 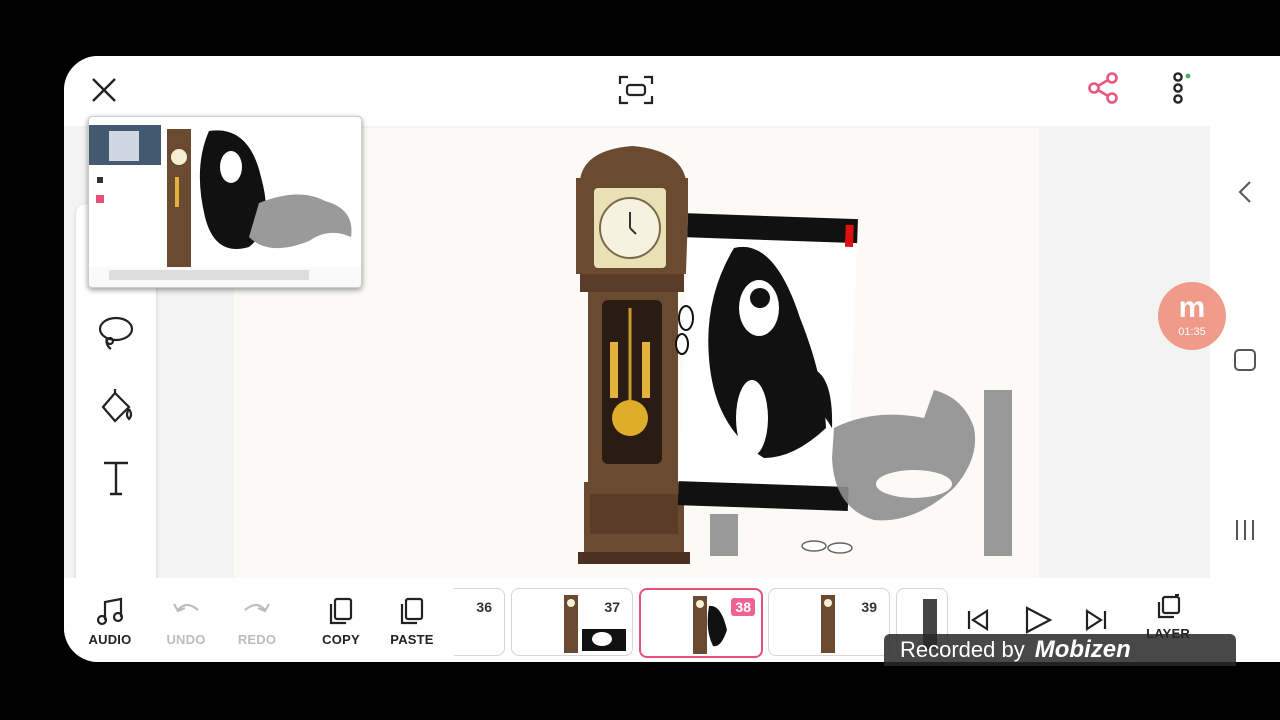 I want to click on redo-label: REDO, so click(x=257, y=639).